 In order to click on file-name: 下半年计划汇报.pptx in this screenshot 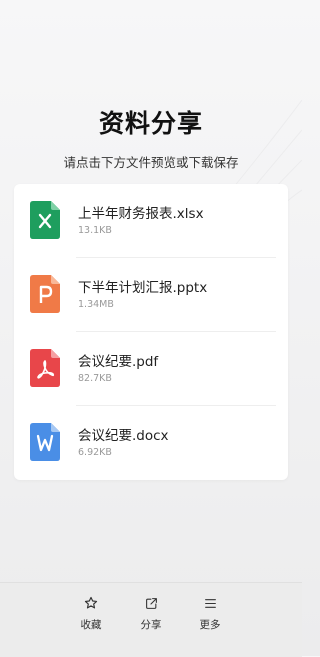, I will do `click(143, 288)`.